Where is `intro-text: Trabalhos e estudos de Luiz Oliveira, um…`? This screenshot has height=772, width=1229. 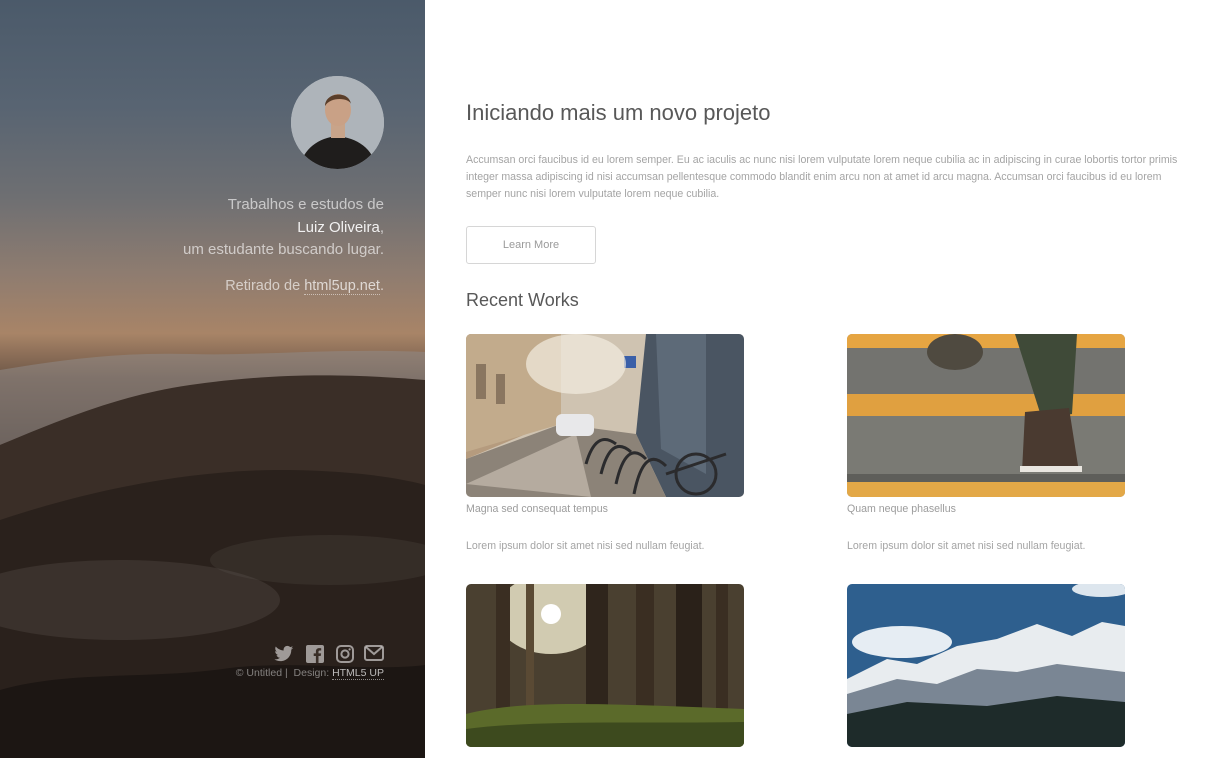
intro-text: Trabalhos e estudos de Luiz Oliveira, um… is located at coordinates (214, 228).